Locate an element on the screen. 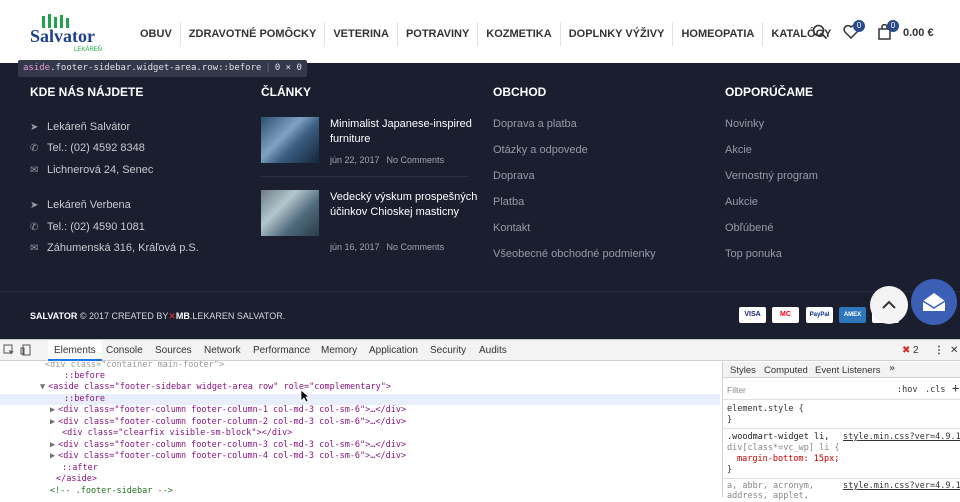 The width and height of the screenshot is (960, 502). cart-total: 0.00 € is located at coordinates (918, 33).